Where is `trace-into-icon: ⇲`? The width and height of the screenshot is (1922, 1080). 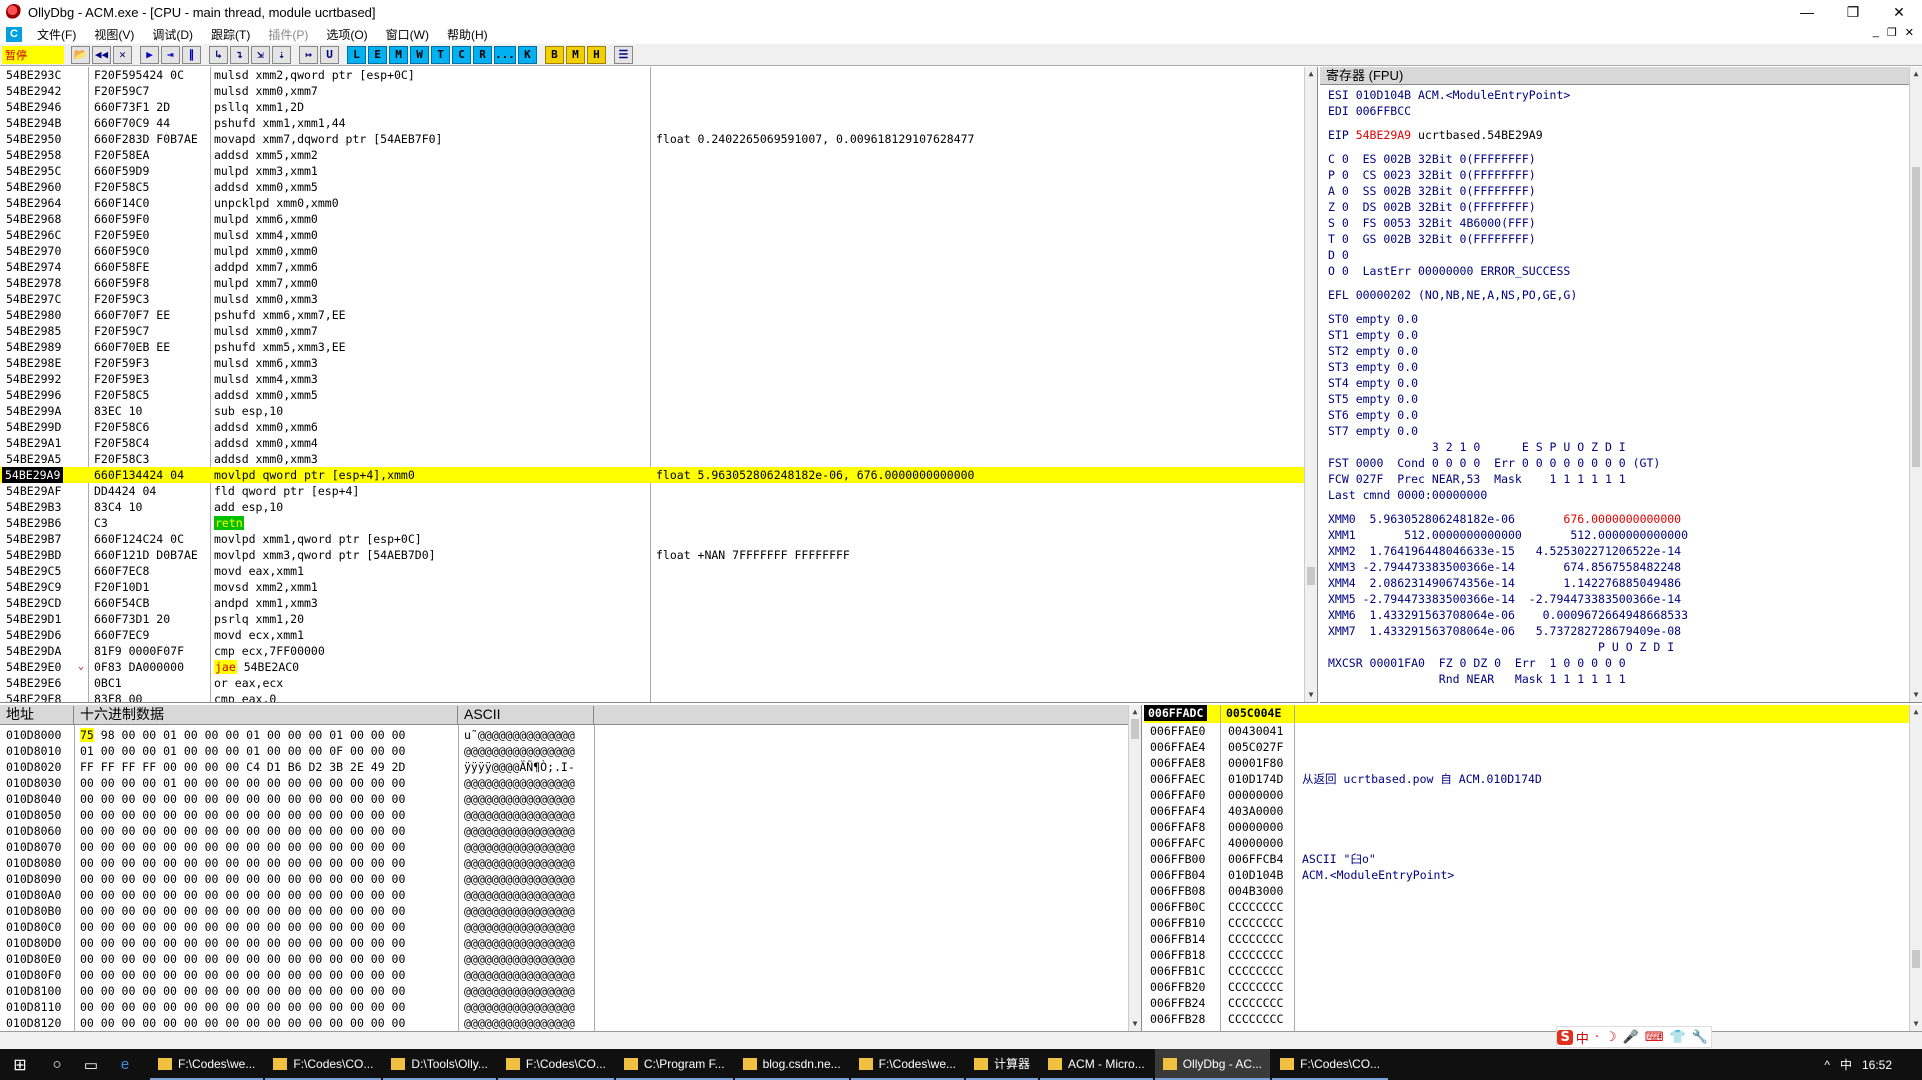 trace-into-icon: ⇲ is located at coordinates (260, 54).